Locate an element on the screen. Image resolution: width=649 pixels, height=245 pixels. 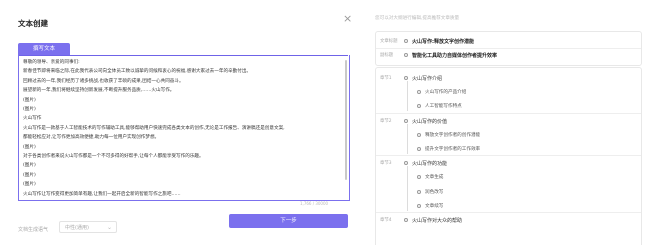
outline-hint: 您可以对大纲进行编辑,提高推荐文章质量 is located at coordinates (417, 18).